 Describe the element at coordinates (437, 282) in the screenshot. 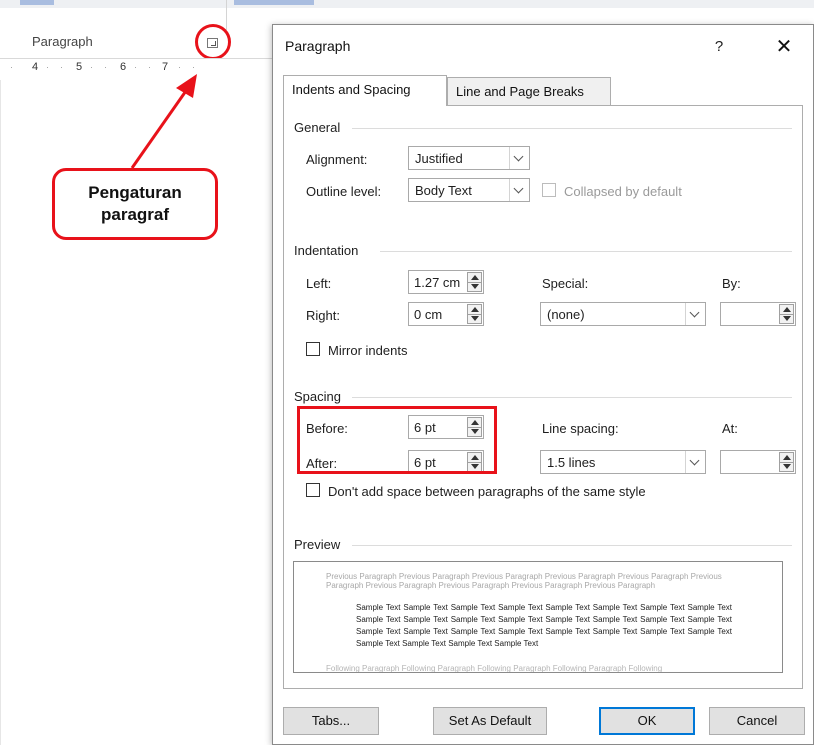

I see `left-indent-value: 1.27 cm` at that location.